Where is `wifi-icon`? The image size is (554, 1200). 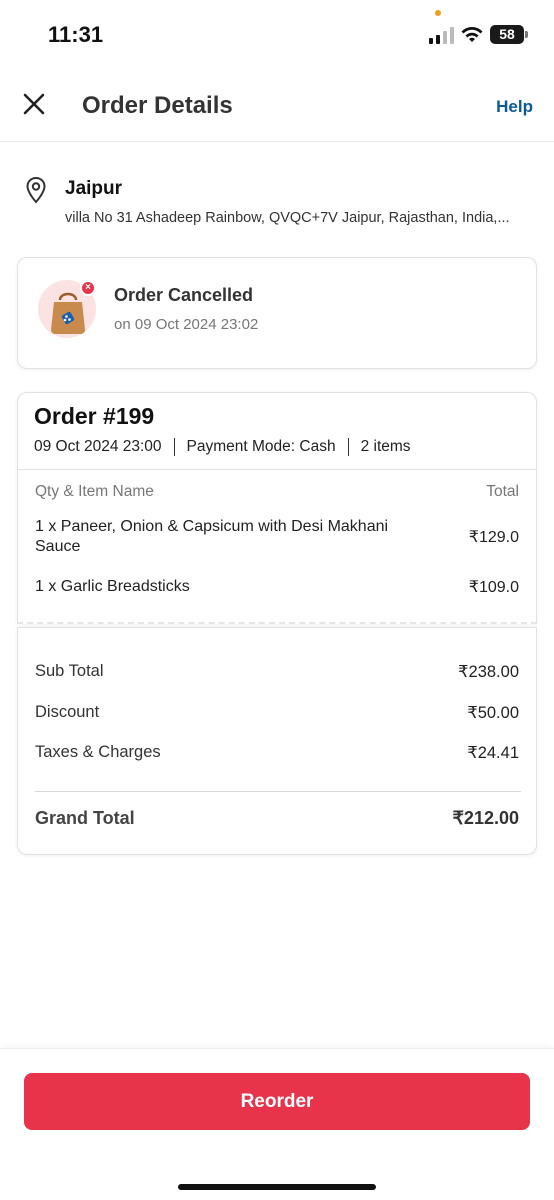
wifi-icon is located at coordinates (472, 34).